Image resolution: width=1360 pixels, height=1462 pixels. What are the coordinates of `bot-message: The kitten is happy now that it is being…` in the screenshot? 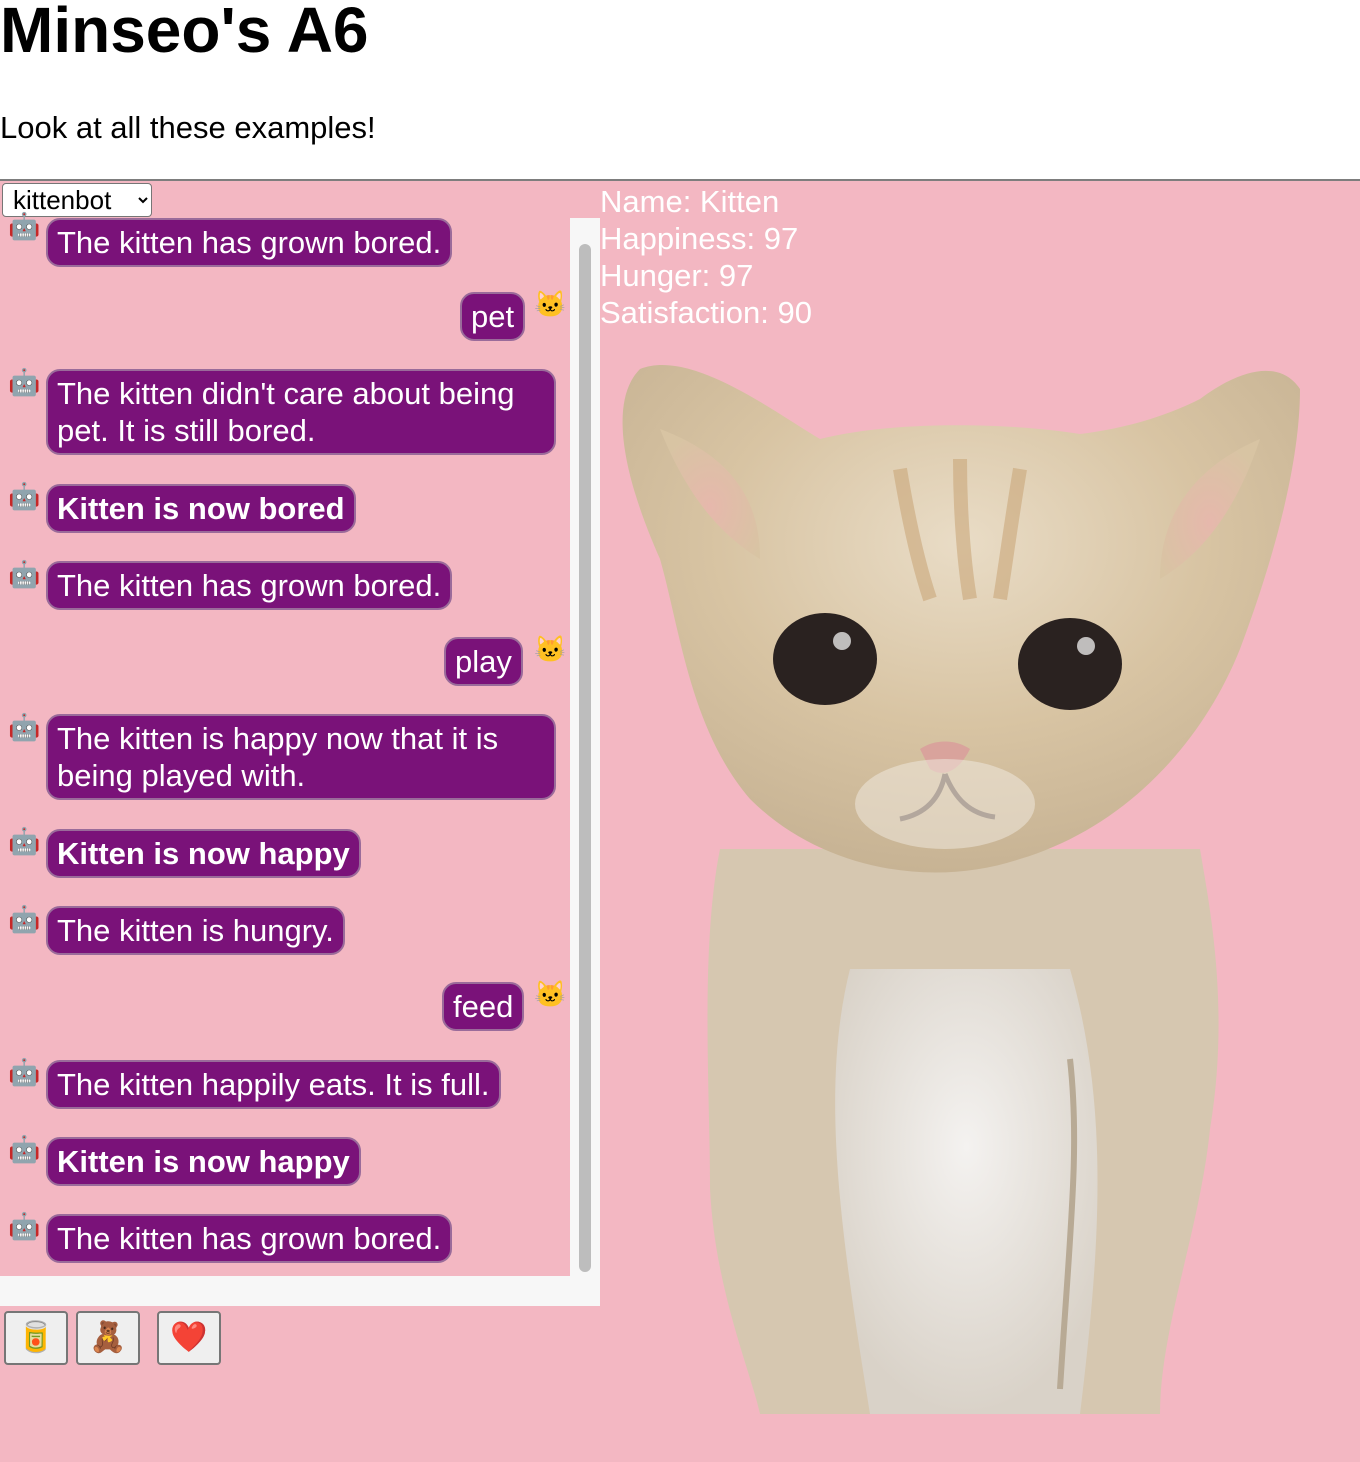 It's located at (301, 757).